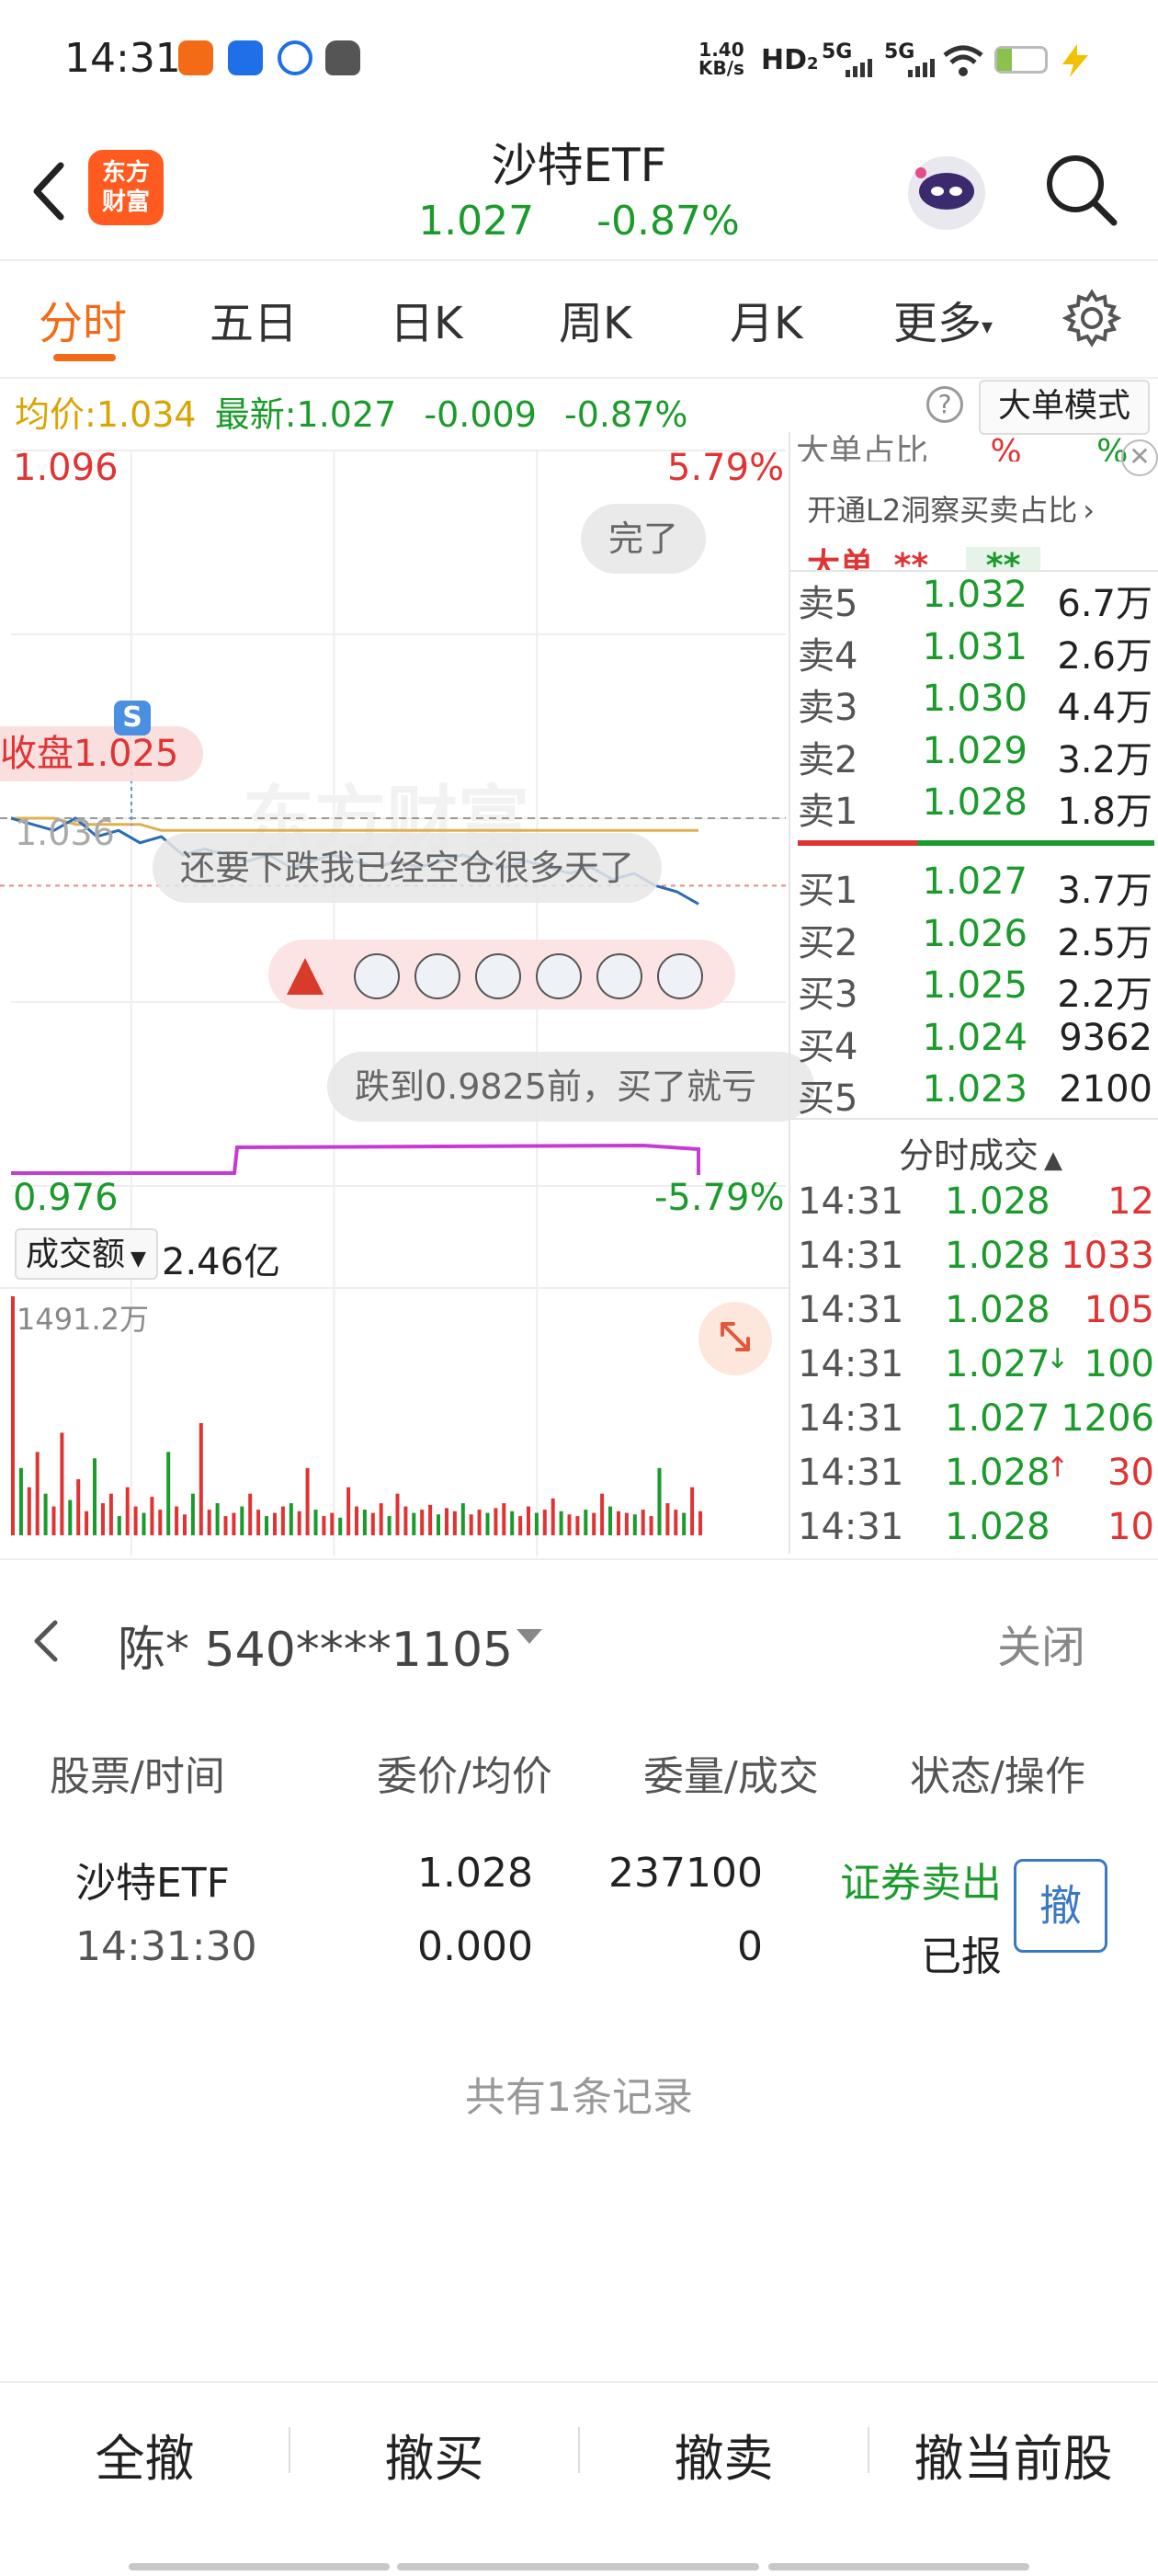 This screenshot has height=2576, width=1158. I want to click on tab-monthly-k: 月K, so click(766, 319).